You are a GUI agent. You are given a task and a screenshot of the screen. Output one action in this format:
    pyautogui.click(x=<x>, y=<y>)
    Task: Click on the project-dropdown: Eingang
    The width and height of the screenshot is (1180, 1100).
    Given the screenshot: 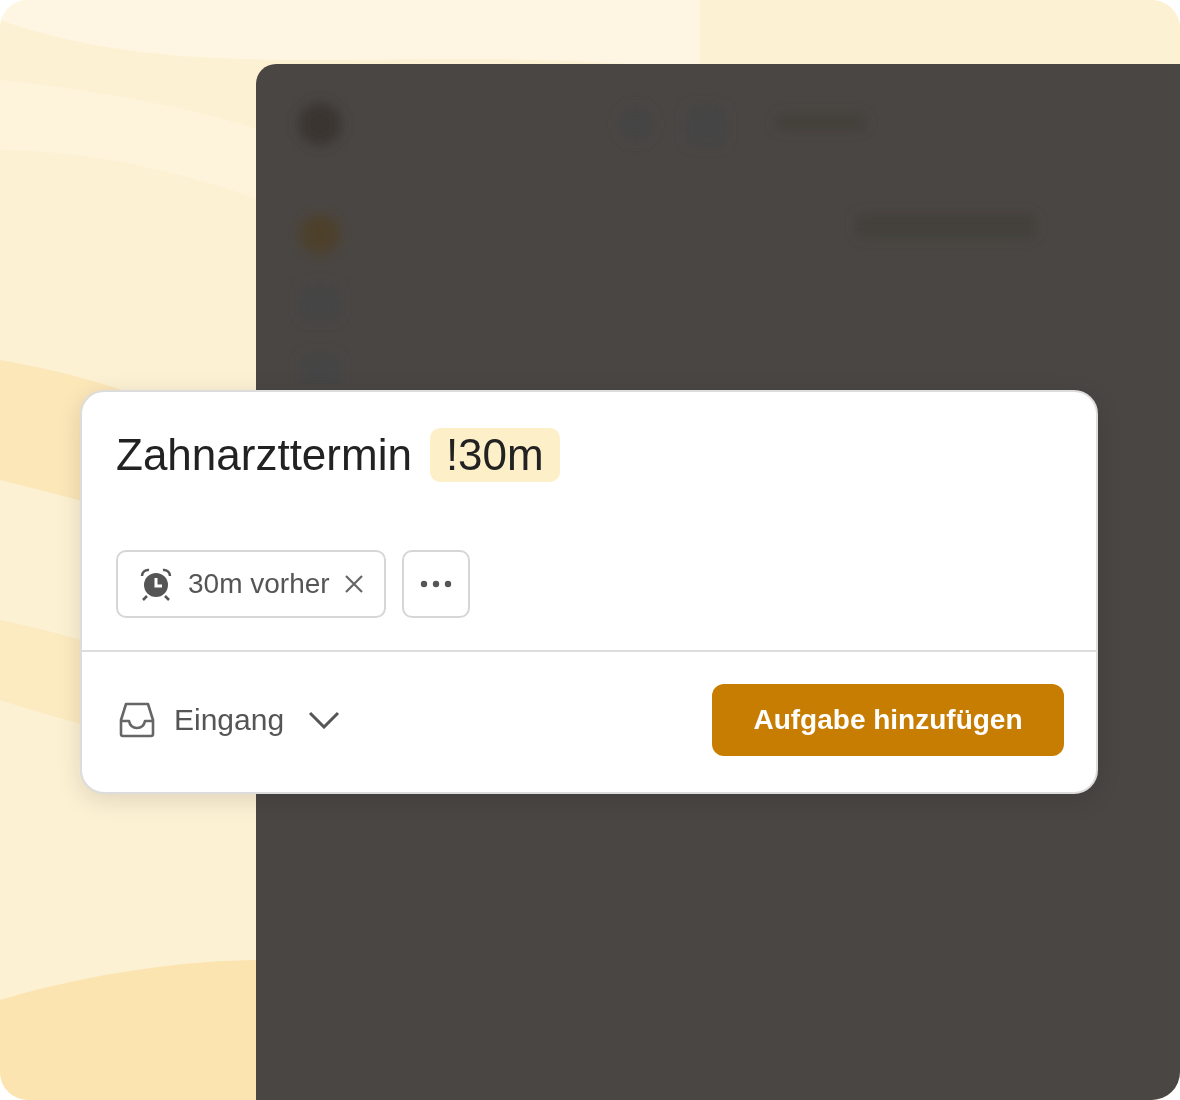 What is the action you would take?
    pyautogui.click(x=229, y=720)
    